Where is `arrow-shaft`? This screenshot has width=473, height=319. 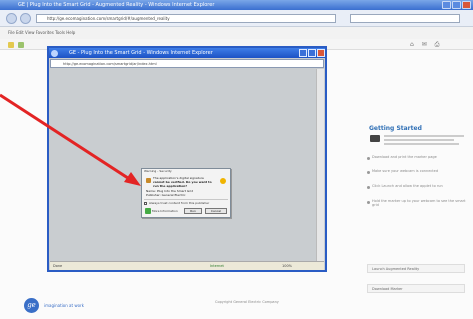 arrow-shaft is located at coordinates (66, 137).